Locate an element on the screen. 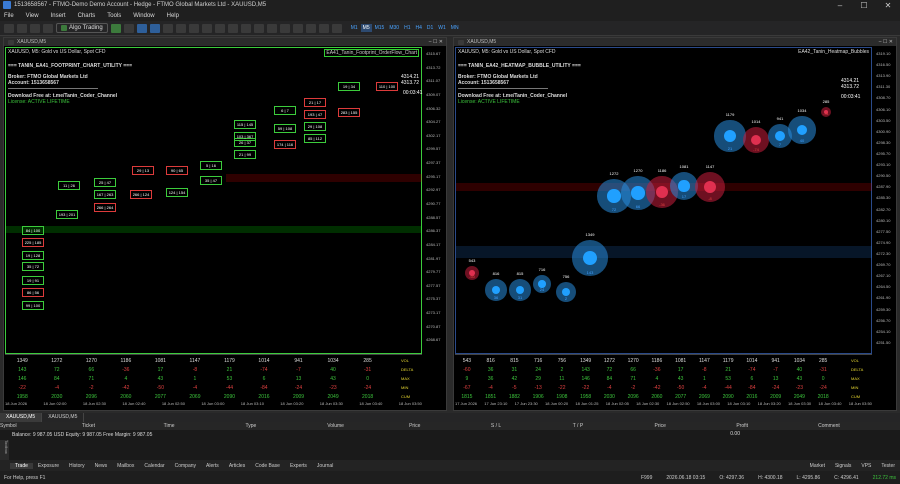 This screenshot has height=484, width=900. algo-trading-button: Algo Trading is located at coordinates (82, 28).